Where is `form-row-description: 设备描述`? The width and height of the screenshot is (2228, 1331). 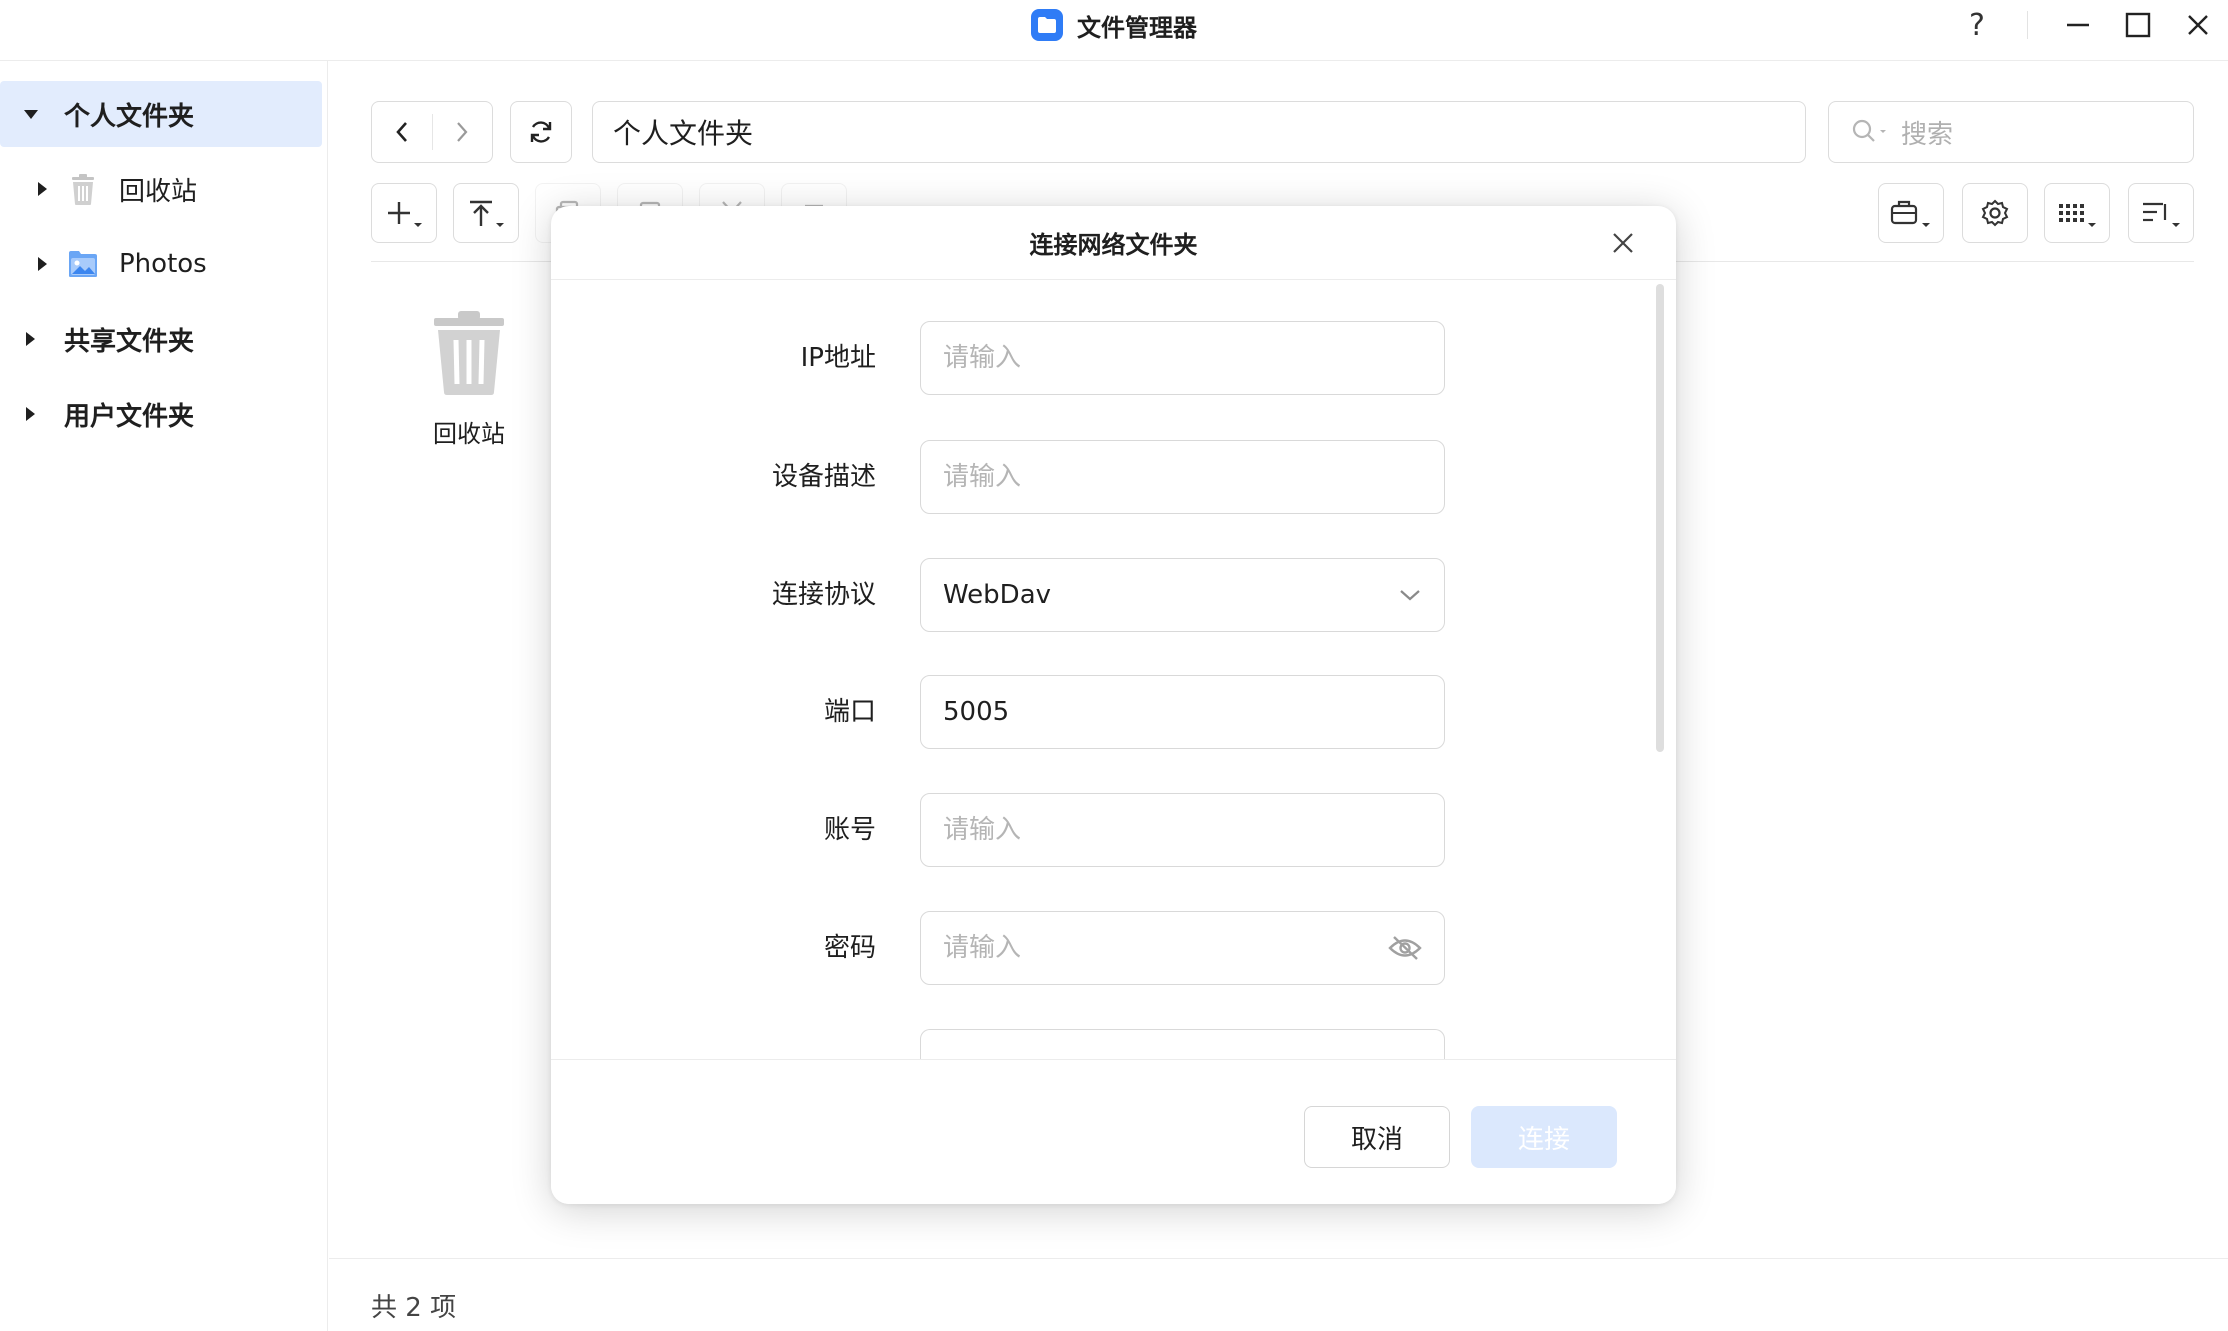
form-row-description: 设备描述 is located at coordinates (1113, 477).